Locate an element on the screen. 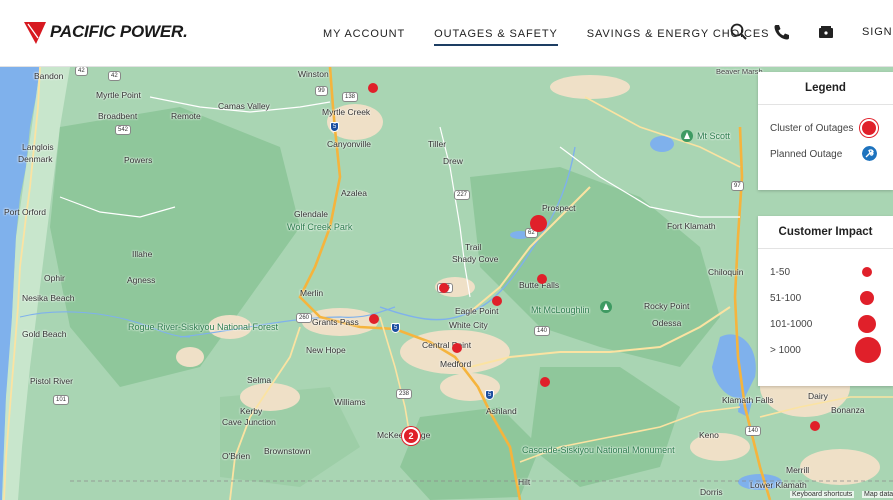  place-label: Agness is located at coordinates (141, 280).